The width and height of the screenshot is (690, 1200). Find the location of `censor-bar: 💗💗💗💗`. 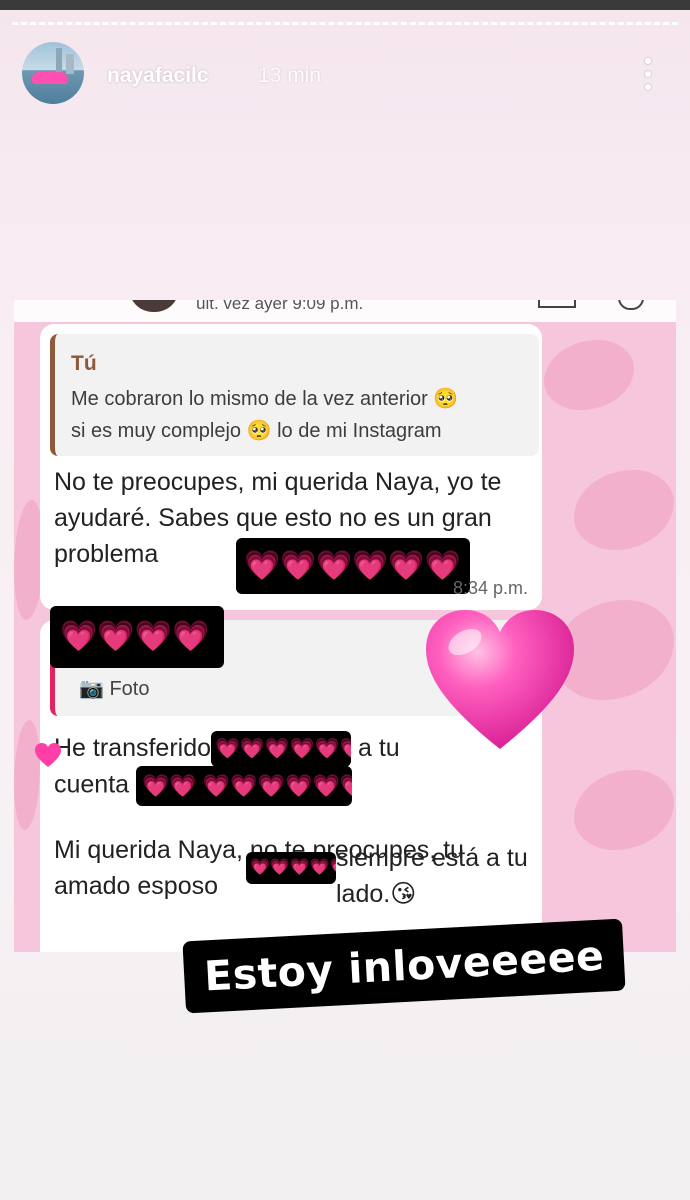

censor-bar: 💗💗💗💗 is located at coordinates (137, 637).